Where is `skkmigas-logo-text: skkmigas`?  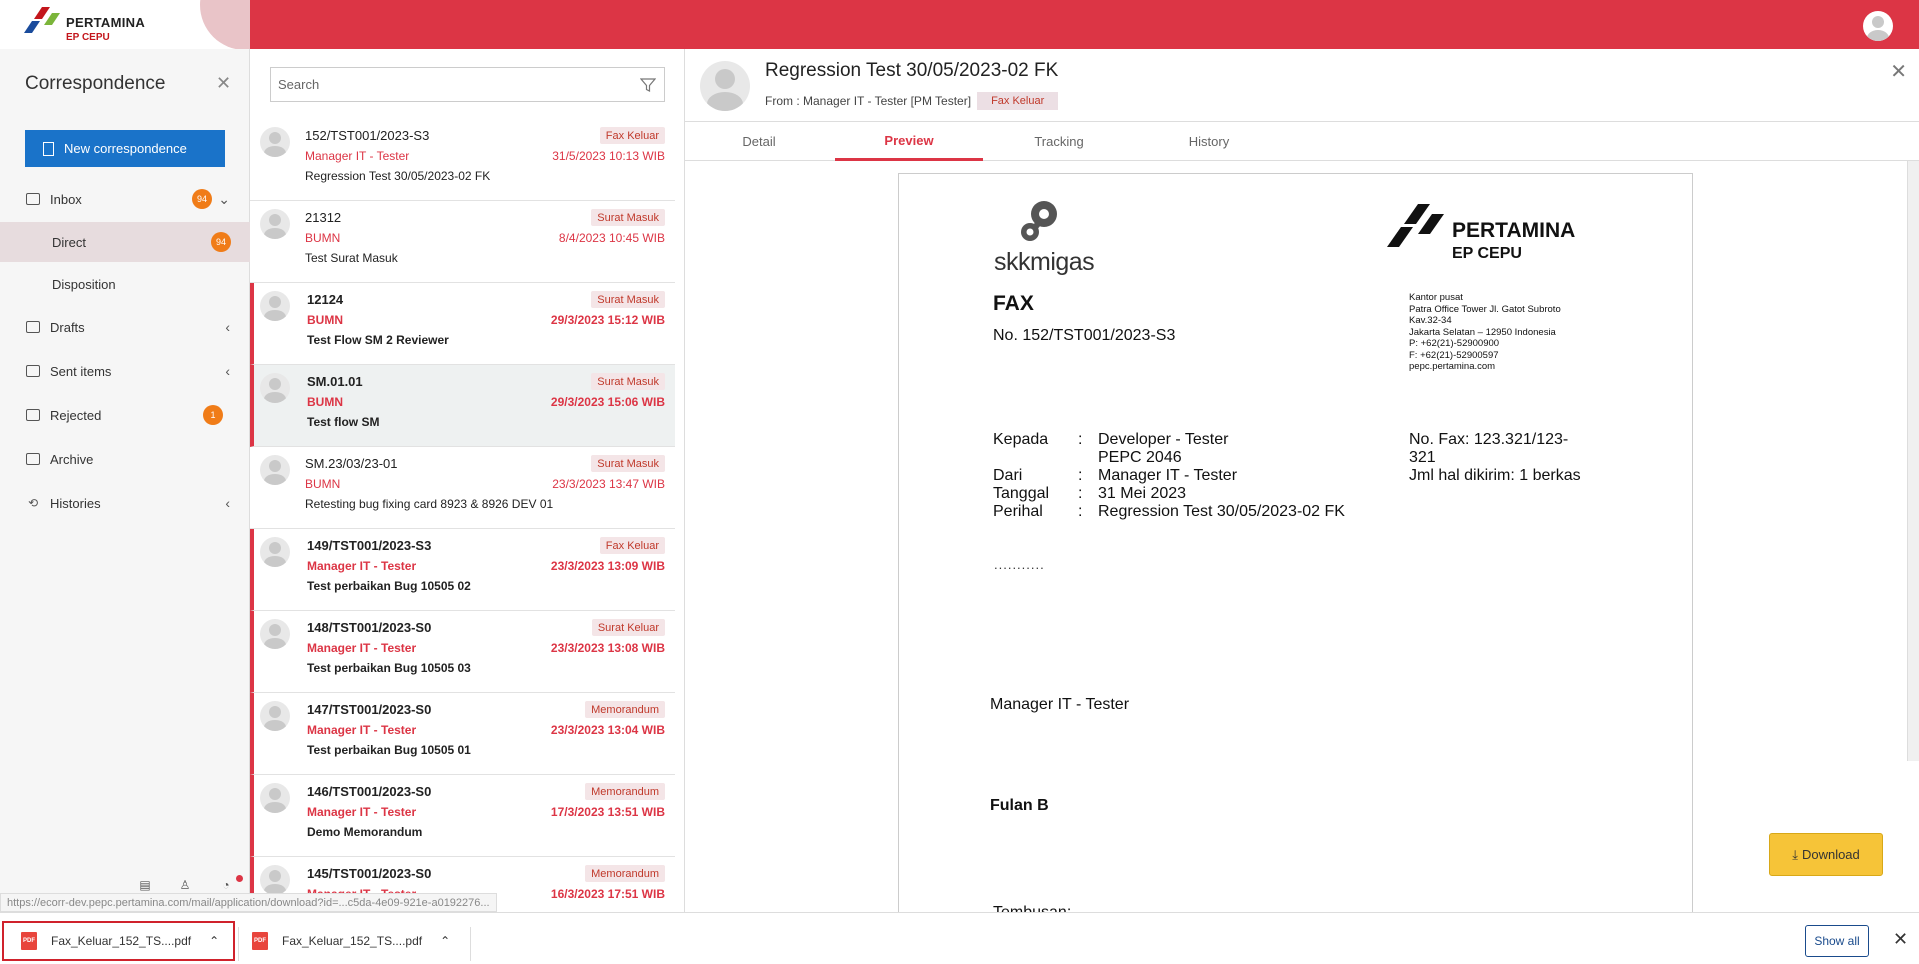 skkmigas-logo-text: skkmigas is located at coordinates (1044, 262).